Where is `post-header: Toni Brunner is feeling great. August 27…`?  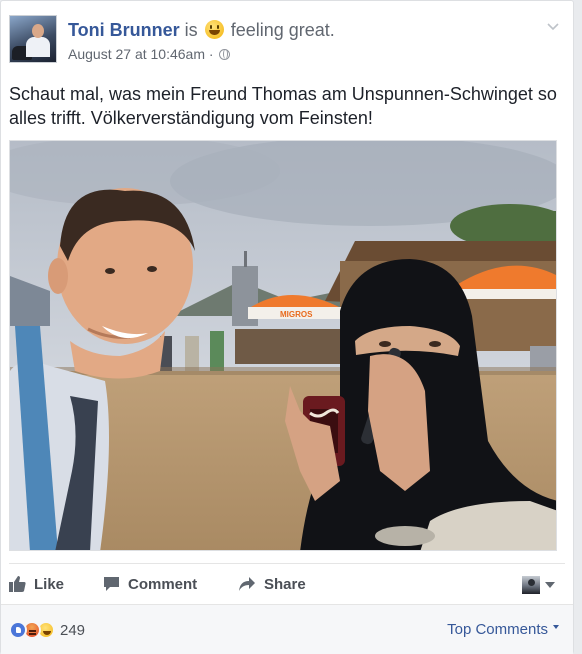 post-header: Toni Brunner is feeling great. August 27… is located at coordinates (288, 43).